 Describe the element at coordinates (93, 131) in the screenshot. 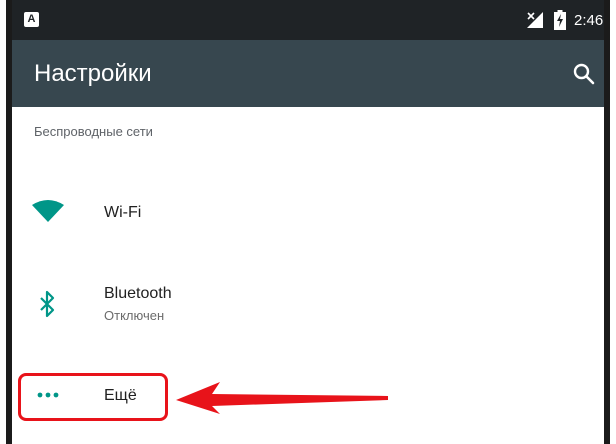

I see `section-header-wireless: Беспроводные сети` at that location.